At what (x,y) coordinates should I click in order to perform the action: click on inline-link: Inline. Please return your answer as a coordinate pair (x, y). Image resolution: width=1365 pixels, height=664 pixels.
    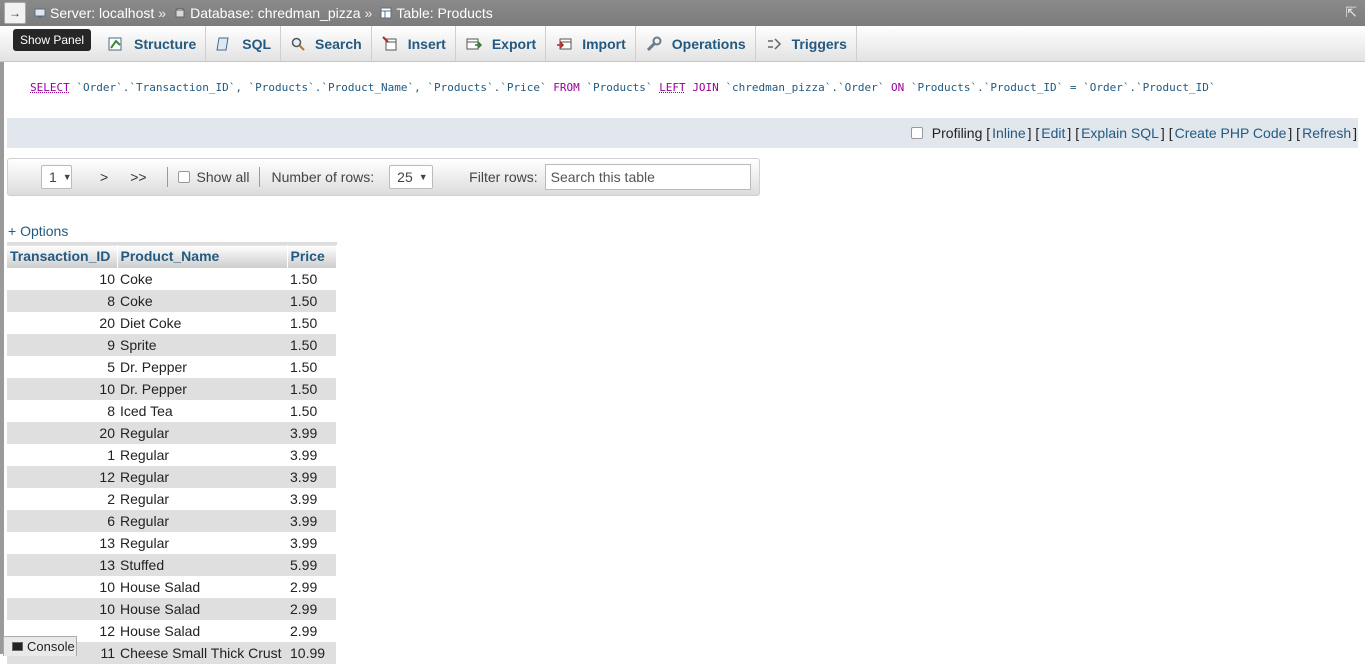
    Looking at the image, I should click on (1008, 133).